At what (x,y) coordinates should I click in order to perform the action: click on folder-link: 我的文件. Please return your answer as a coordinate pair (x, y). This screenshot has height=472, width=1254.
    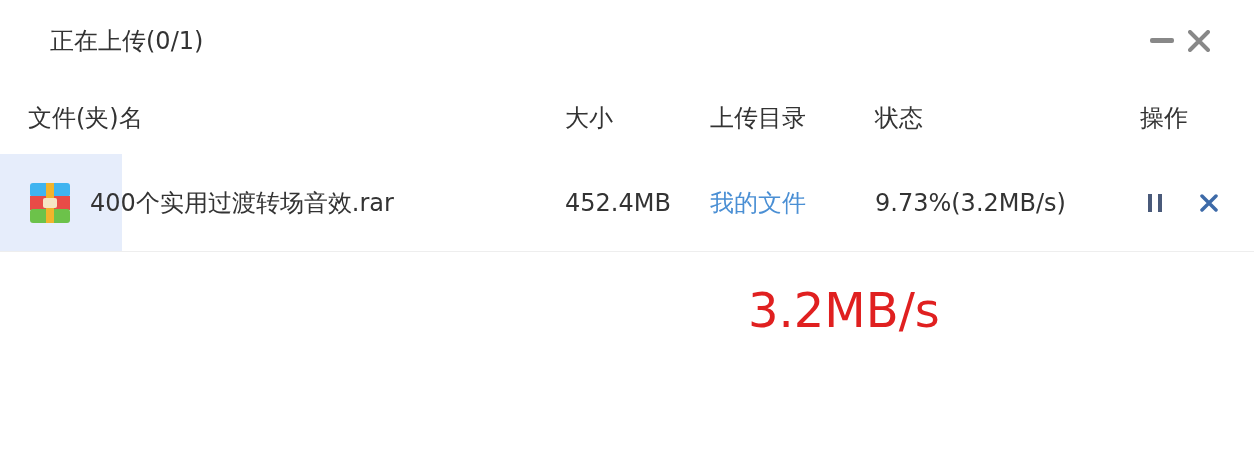
    Looking at the image, I should click on (758, 202).